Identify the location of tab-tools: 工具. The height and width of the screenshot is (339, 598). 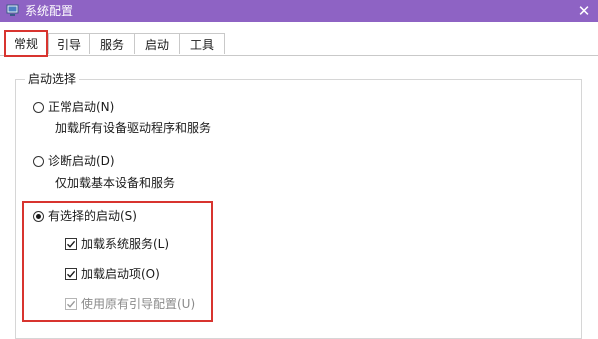
(202, 43).